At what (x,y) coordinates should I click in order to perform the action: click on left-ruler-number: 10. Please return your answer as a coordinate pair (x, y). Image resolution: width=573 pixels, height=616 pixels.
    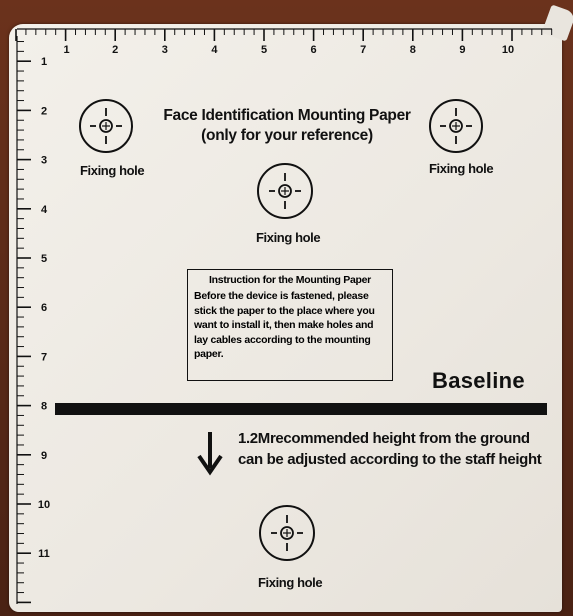
    Looking at the image, I should click on (44, 505).